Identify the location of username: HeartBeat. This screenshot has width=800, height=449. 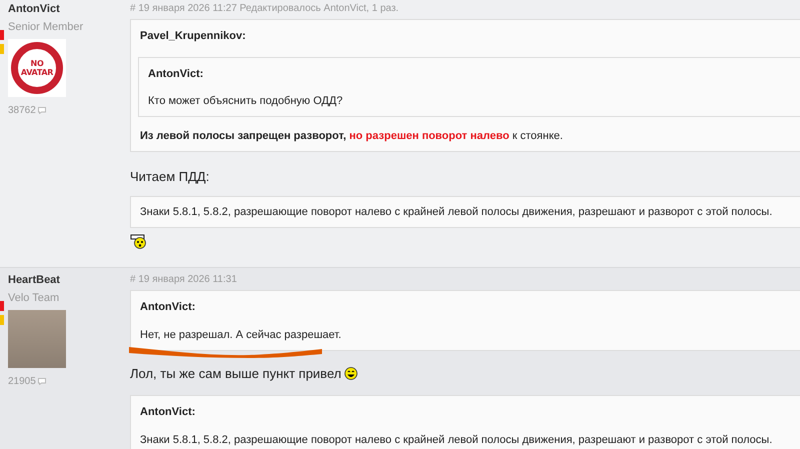
(34, 280).